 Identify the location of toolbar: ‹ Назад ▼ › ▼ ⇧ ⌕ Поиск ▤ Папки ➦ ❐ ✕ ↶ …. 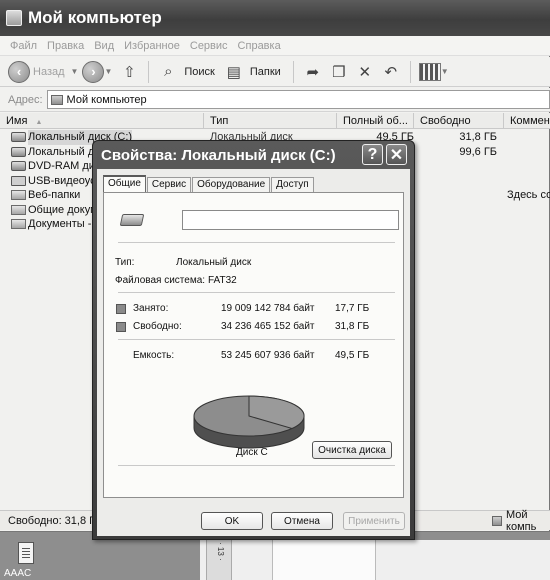
(275, 72).